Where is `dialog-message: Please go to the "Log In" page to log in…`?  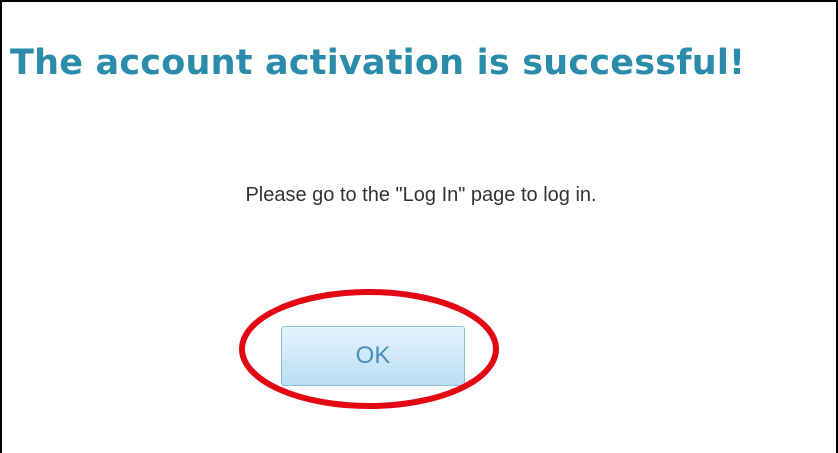
dialog-message: Please go to the "Log In" page to log in… is located at coordinates (421, 195).